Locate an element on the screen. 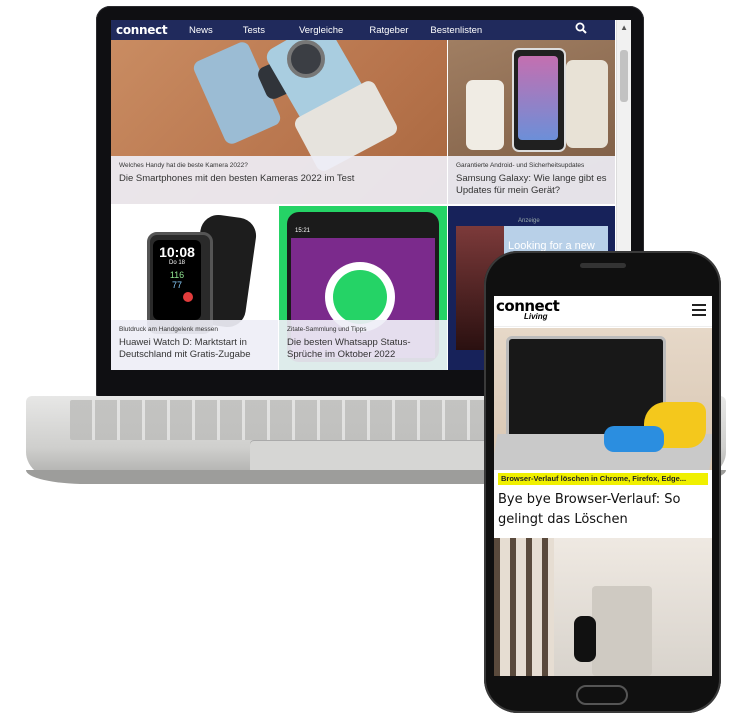 The width and height of the screenshot is (735, 715). blue-cloth-image is located at coordinates (634, 439).